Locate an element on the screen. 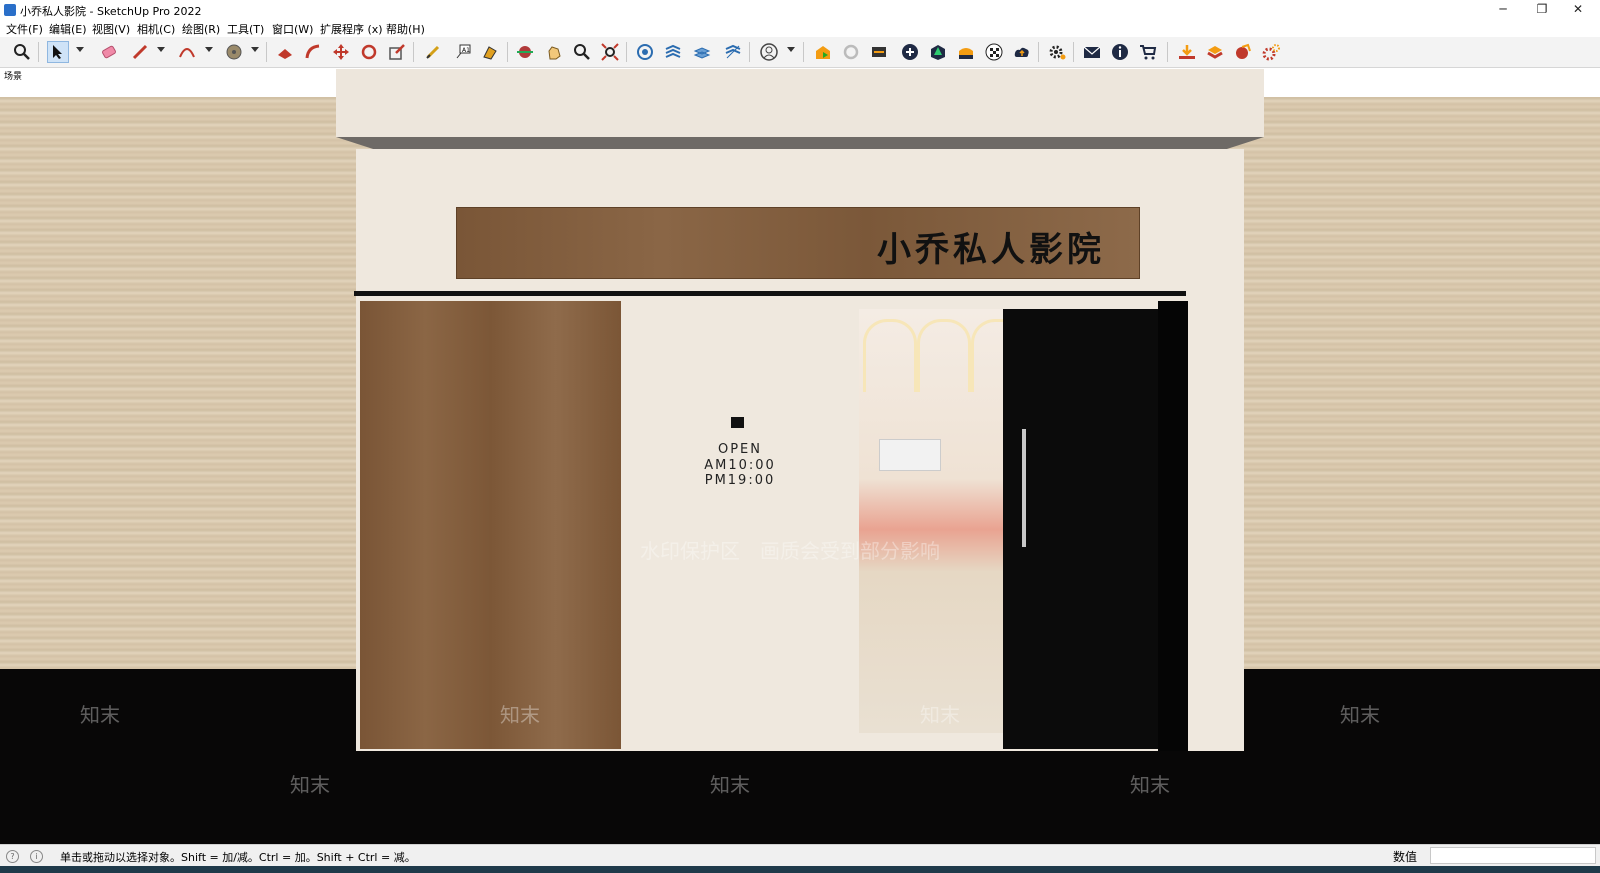  mail-icon is located at coordinates (1092, 52).